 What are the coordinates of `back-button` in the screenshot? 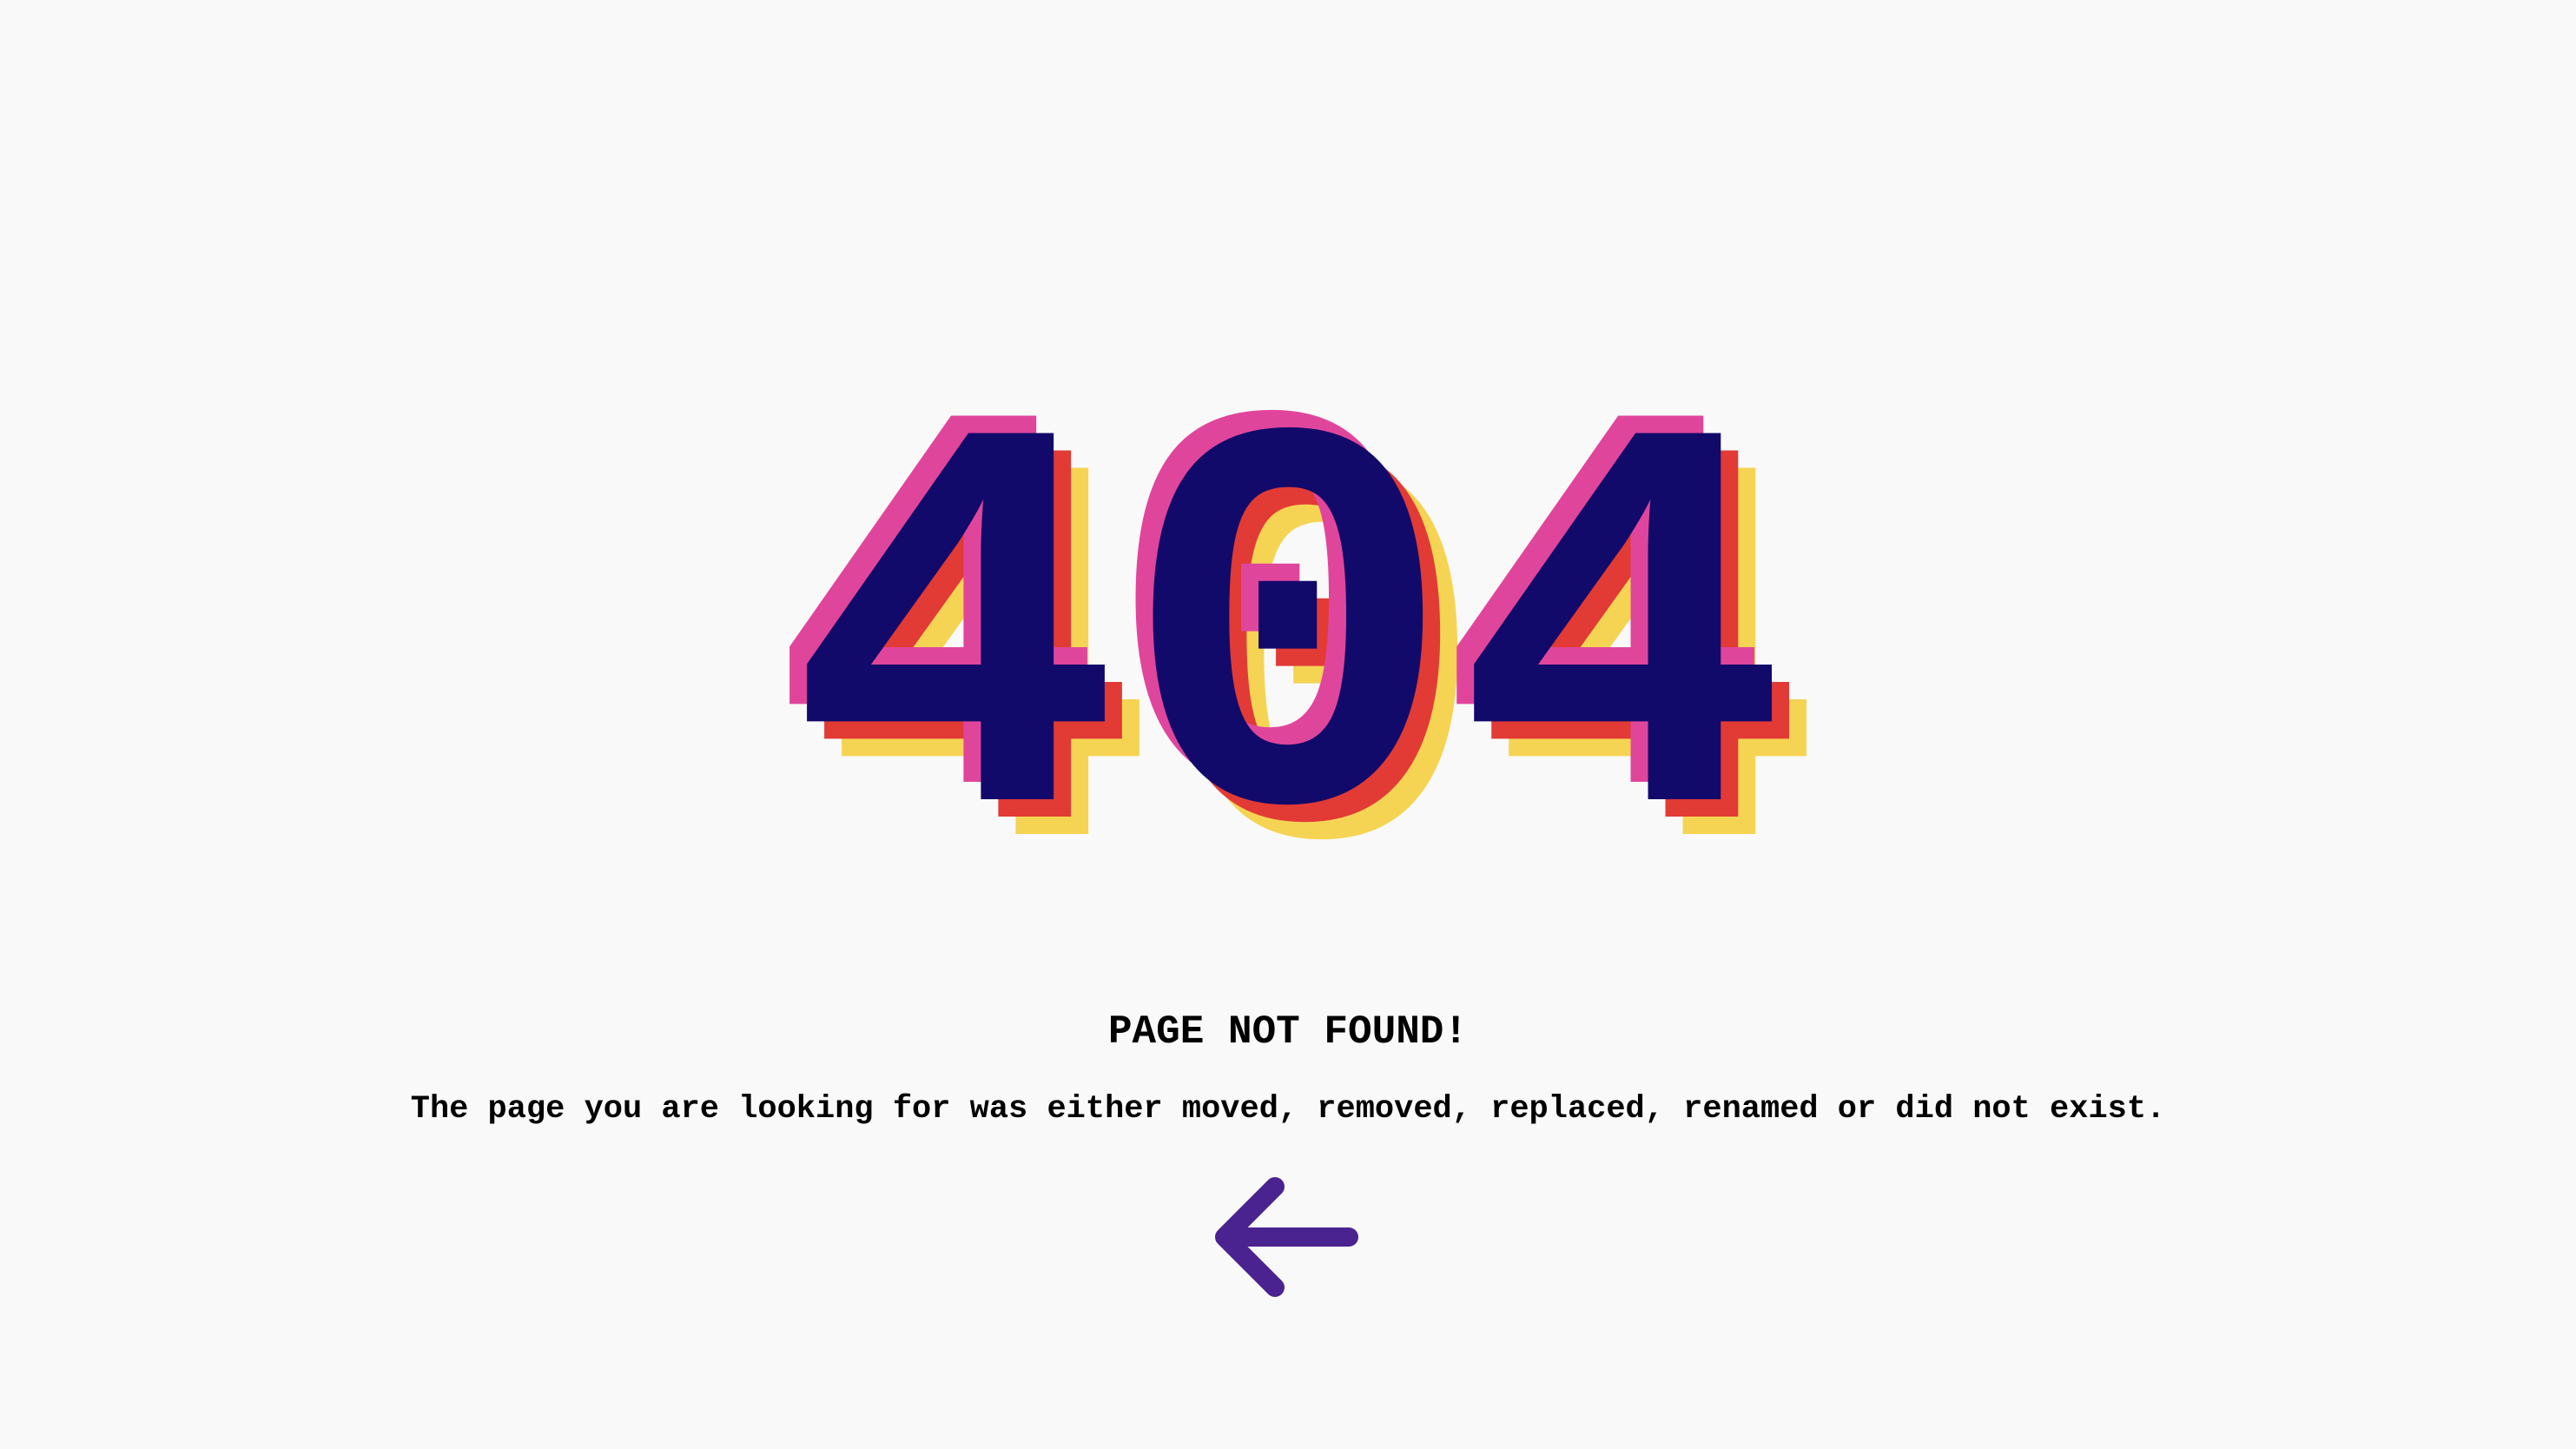 It's located at (1286, 1239).